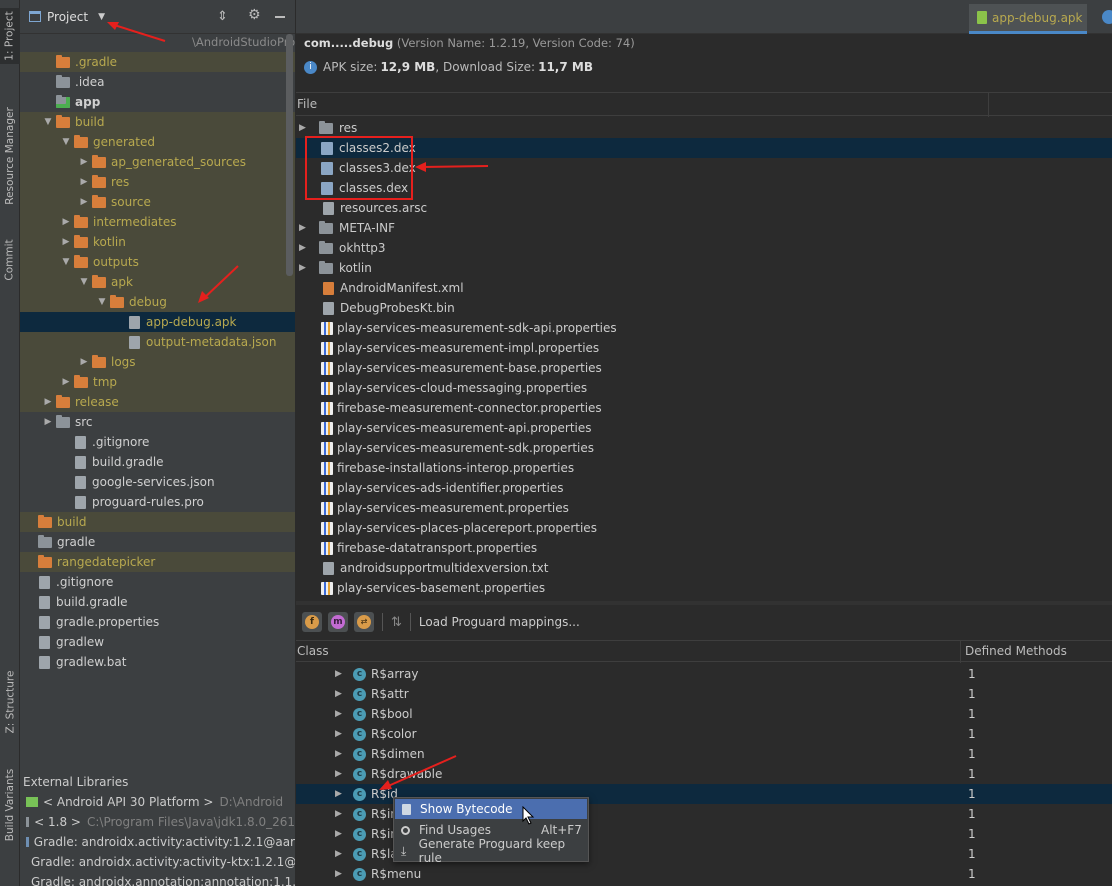 This screenshot has height=886, width=1112. I want to click on tree-item-debug: ▼ debug, so click(157, 302).